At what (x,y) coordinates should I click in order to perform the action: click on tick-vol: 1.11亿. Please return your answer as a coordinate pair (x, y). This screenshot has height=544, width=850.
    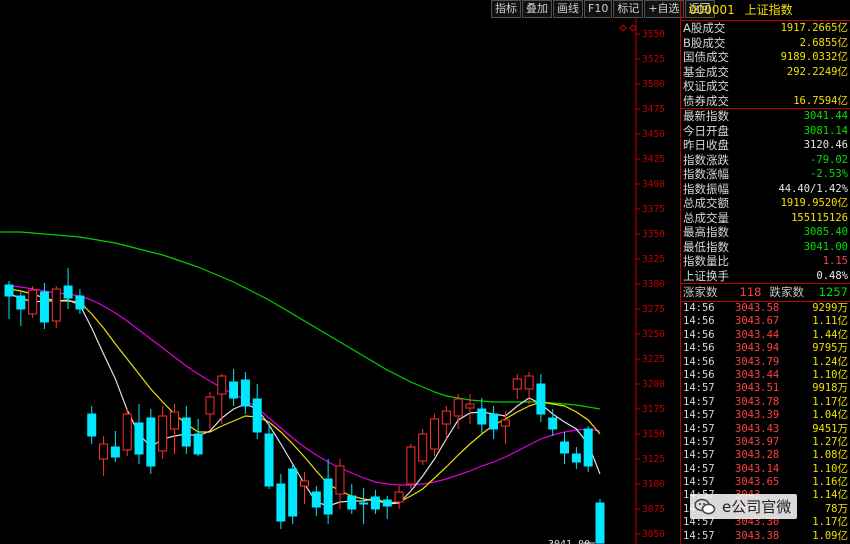
    Looking at the image, I should click on (830, 321).